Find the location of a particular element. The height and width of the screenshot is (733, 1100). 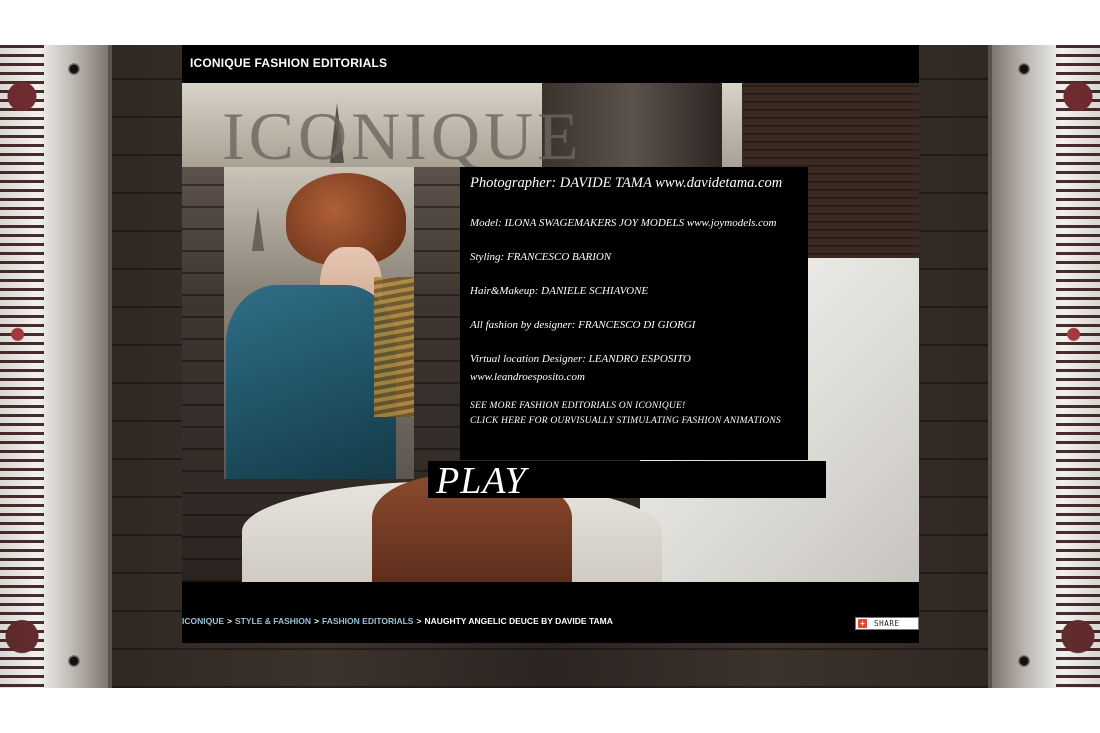

hair-makeup-credit: Hair&Makeup: DANIELE SCHIAVONE is located at coordinates (559, 291).